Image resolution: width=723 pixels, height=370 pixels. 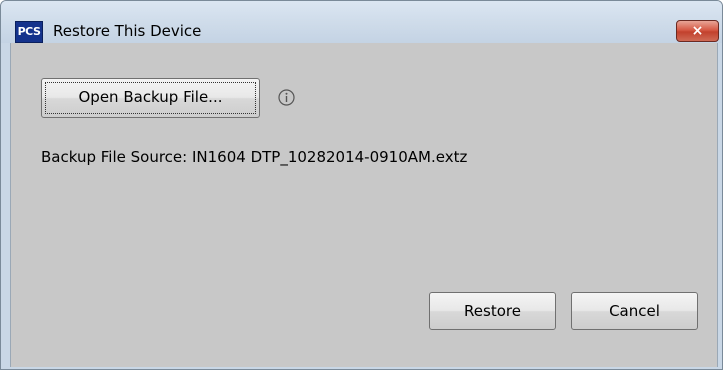 I want to click on title-bar: PCS Restore This Device ×, so click(x=361, y=22).